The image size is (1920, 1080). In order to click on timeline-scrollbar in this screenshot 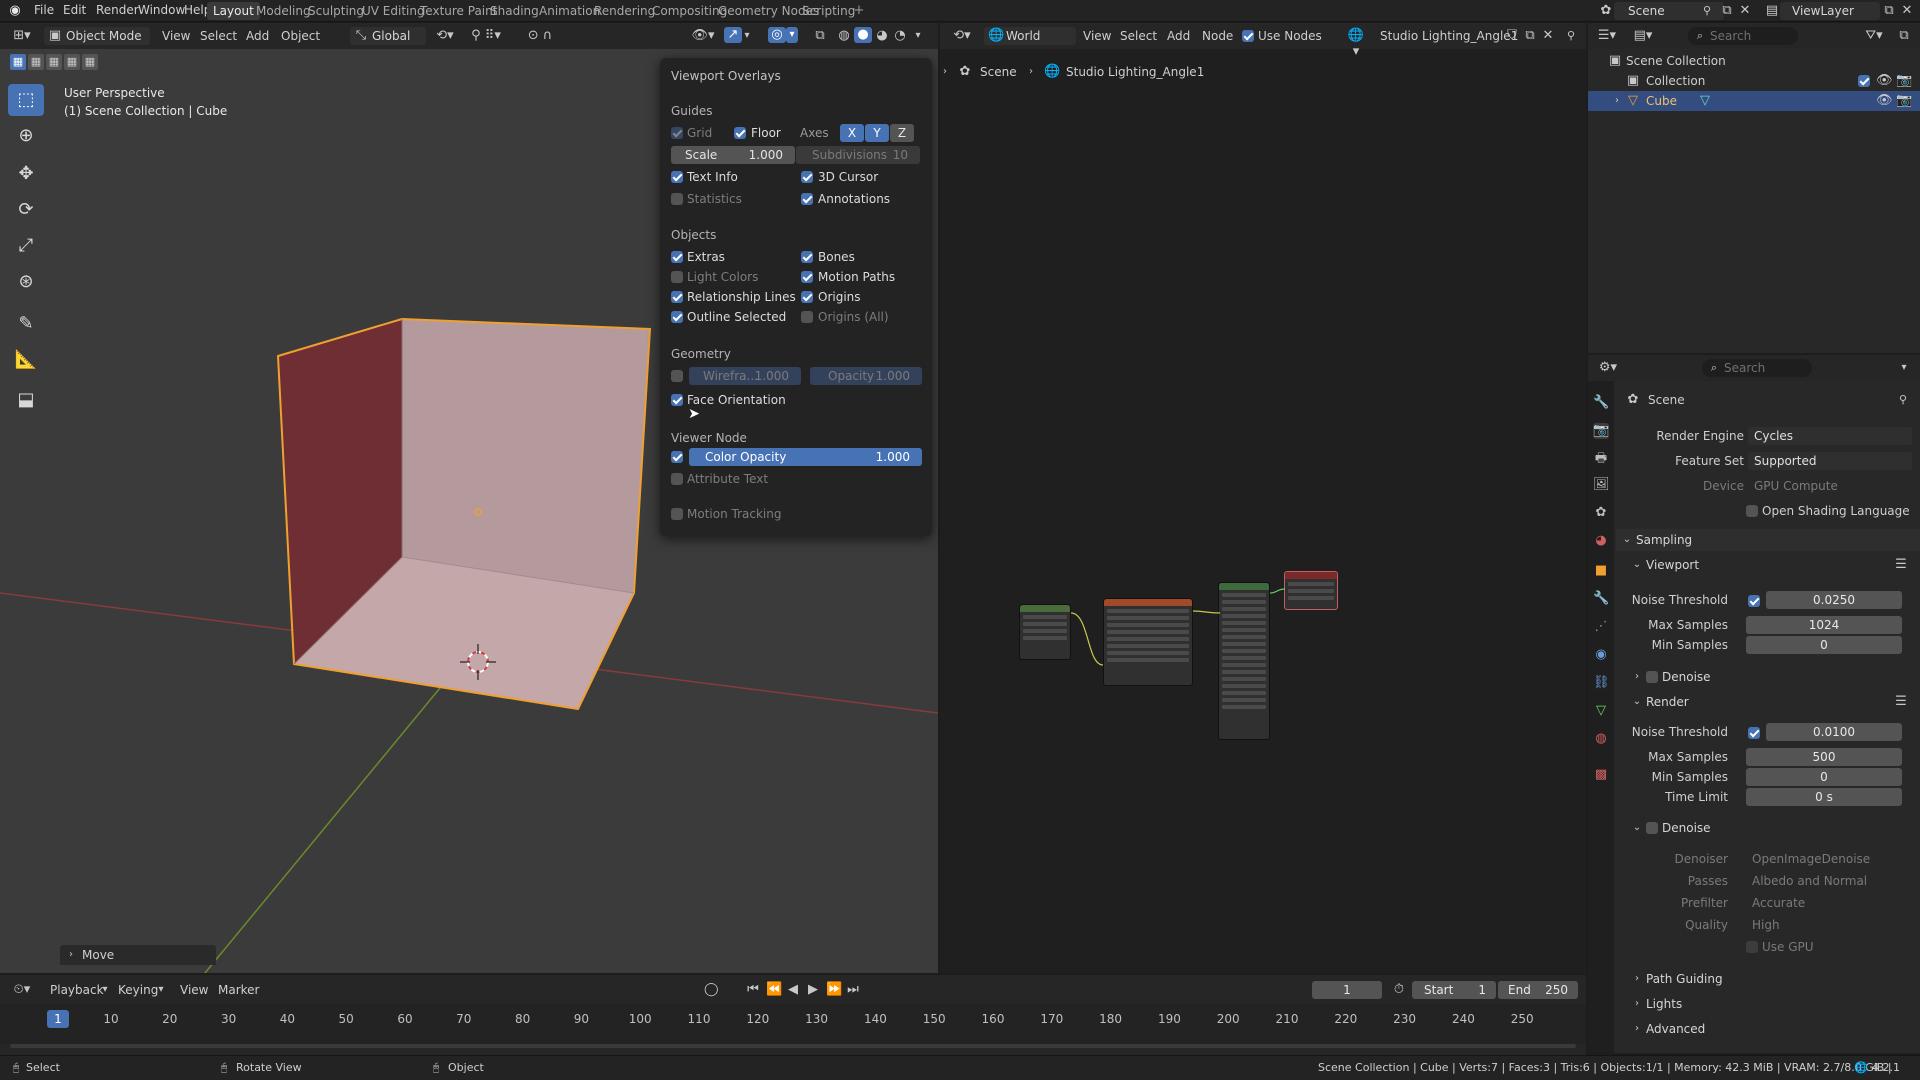, I will do `click(793, 1046)`.